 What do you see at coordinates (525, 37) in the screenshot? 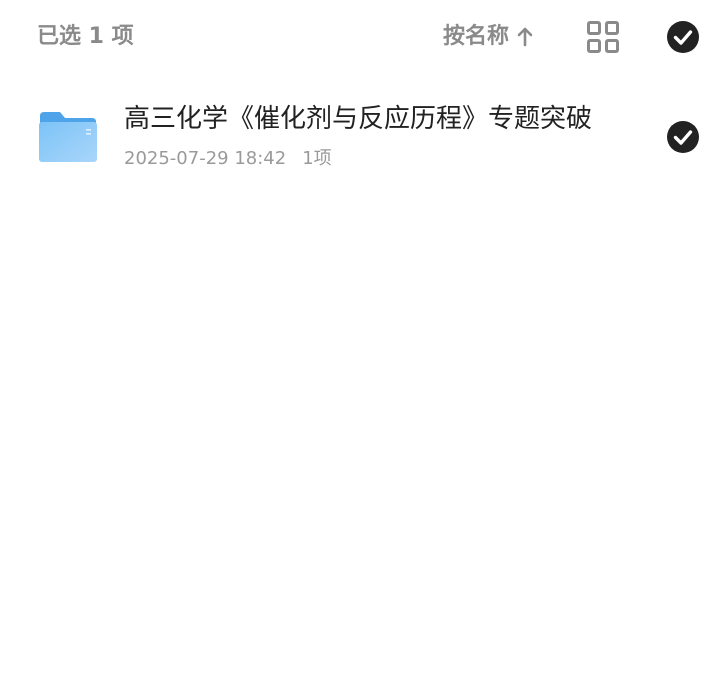
I see `arrow-up-icon` at bounding box center [525, 37].